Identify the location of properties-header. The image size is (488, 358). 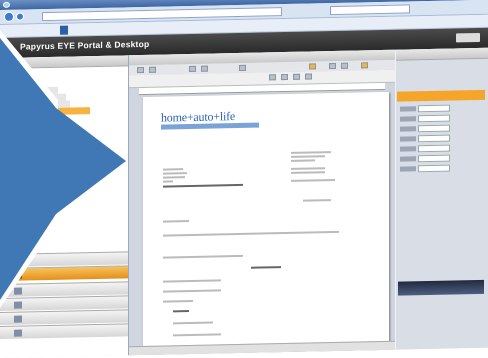
(442, 54).